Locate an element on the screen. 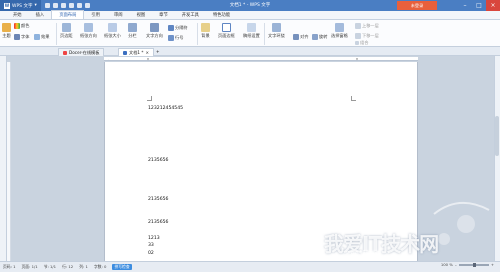 The image size is (500, 272). menu-chapter: 章节 is located at coordinates (163, 15).